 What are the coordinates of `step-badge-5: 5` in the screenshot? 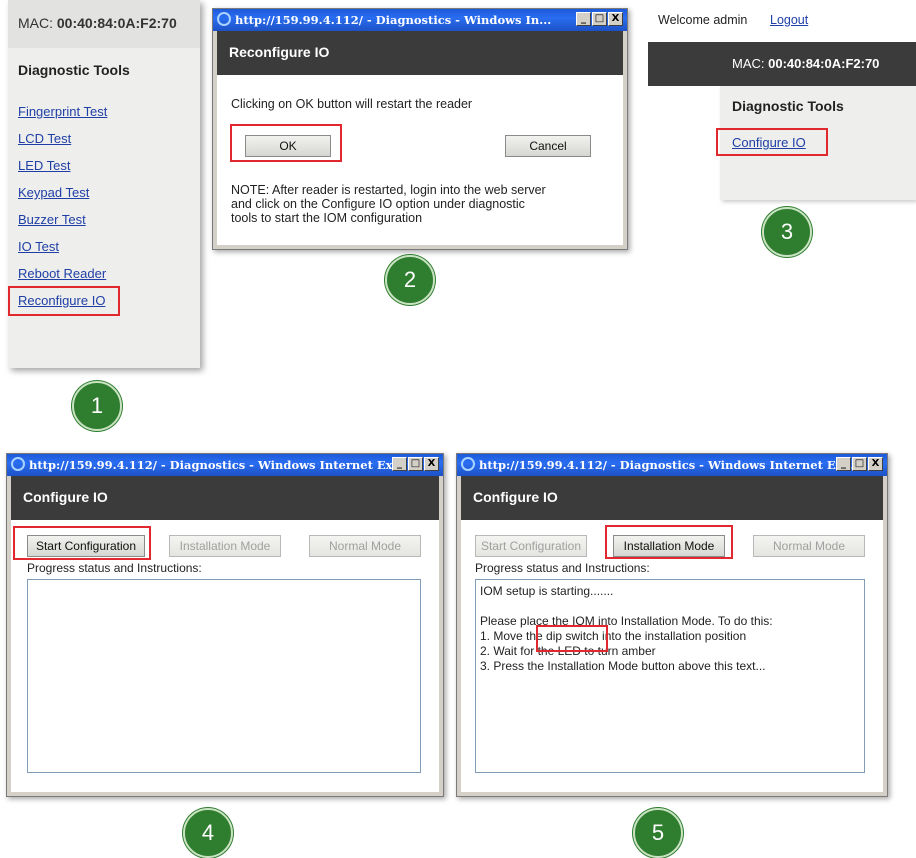 It's located at (658, 833).